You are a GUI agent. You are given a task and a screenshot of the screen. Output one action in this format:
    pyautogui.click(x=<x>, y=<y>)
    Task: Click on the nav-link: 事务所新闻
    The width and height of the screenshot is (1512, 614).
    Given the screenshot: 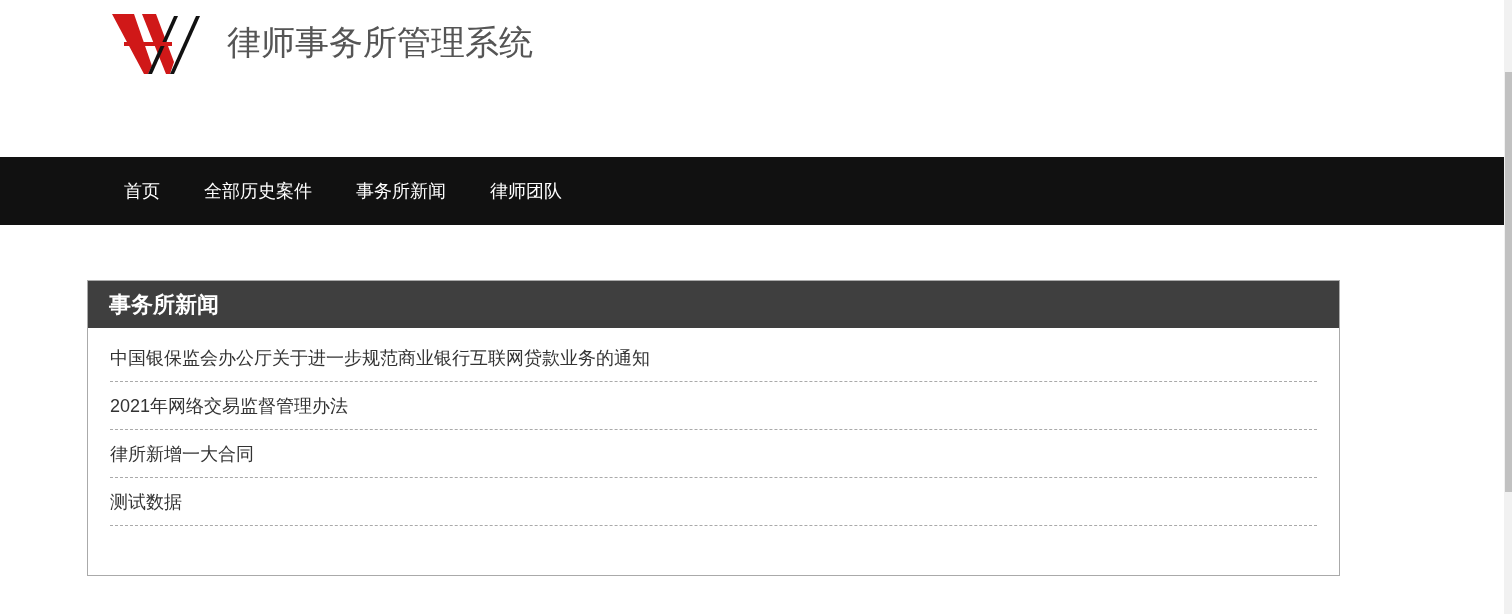 What is the action you would take?
    pyautogui.click(x=401, y=191)
    